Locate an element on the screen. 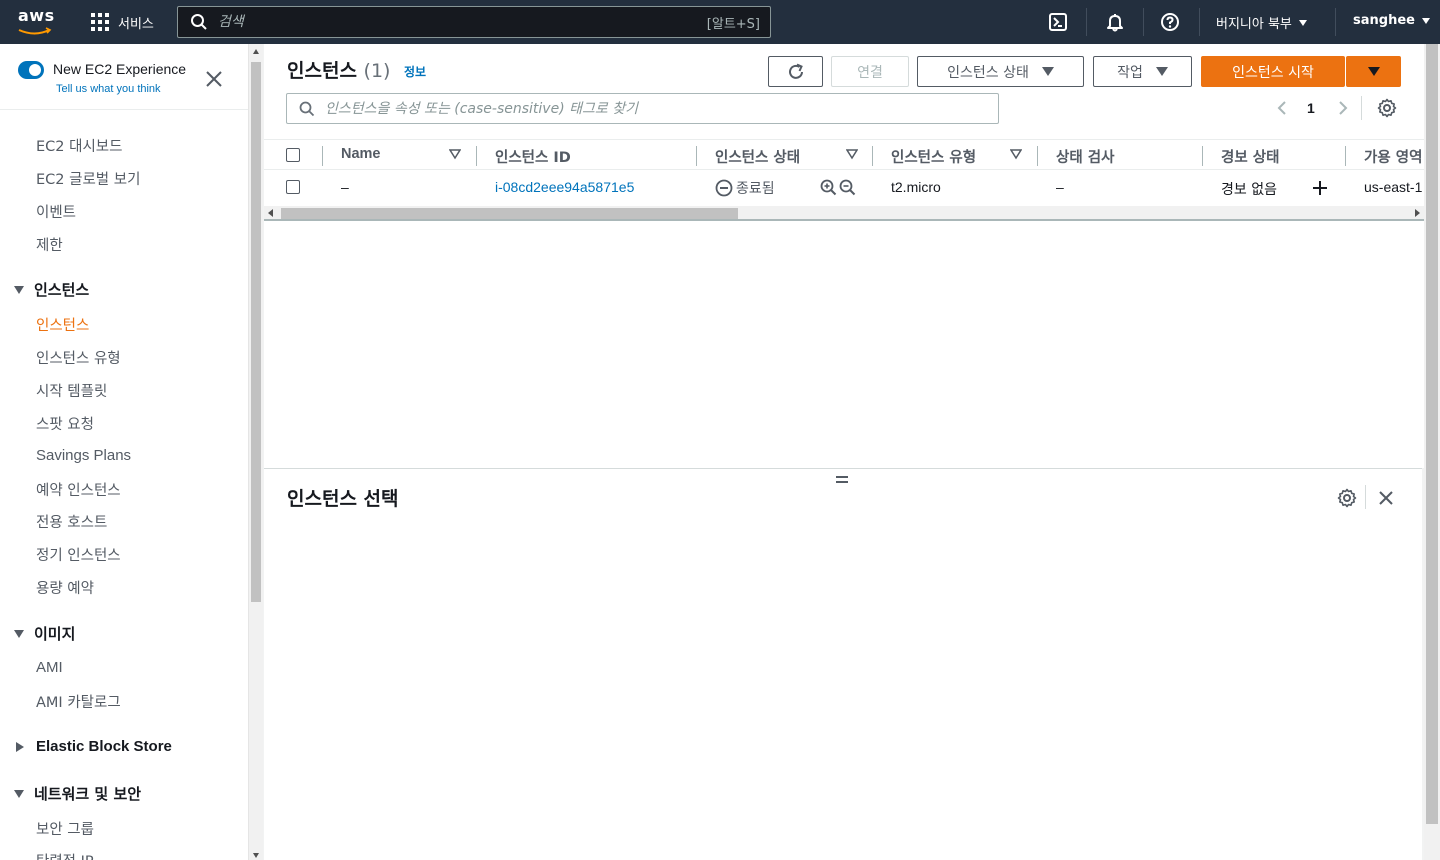 The image size is (1440, 860). select-all-checkbox is located at coordinates (293, 155).